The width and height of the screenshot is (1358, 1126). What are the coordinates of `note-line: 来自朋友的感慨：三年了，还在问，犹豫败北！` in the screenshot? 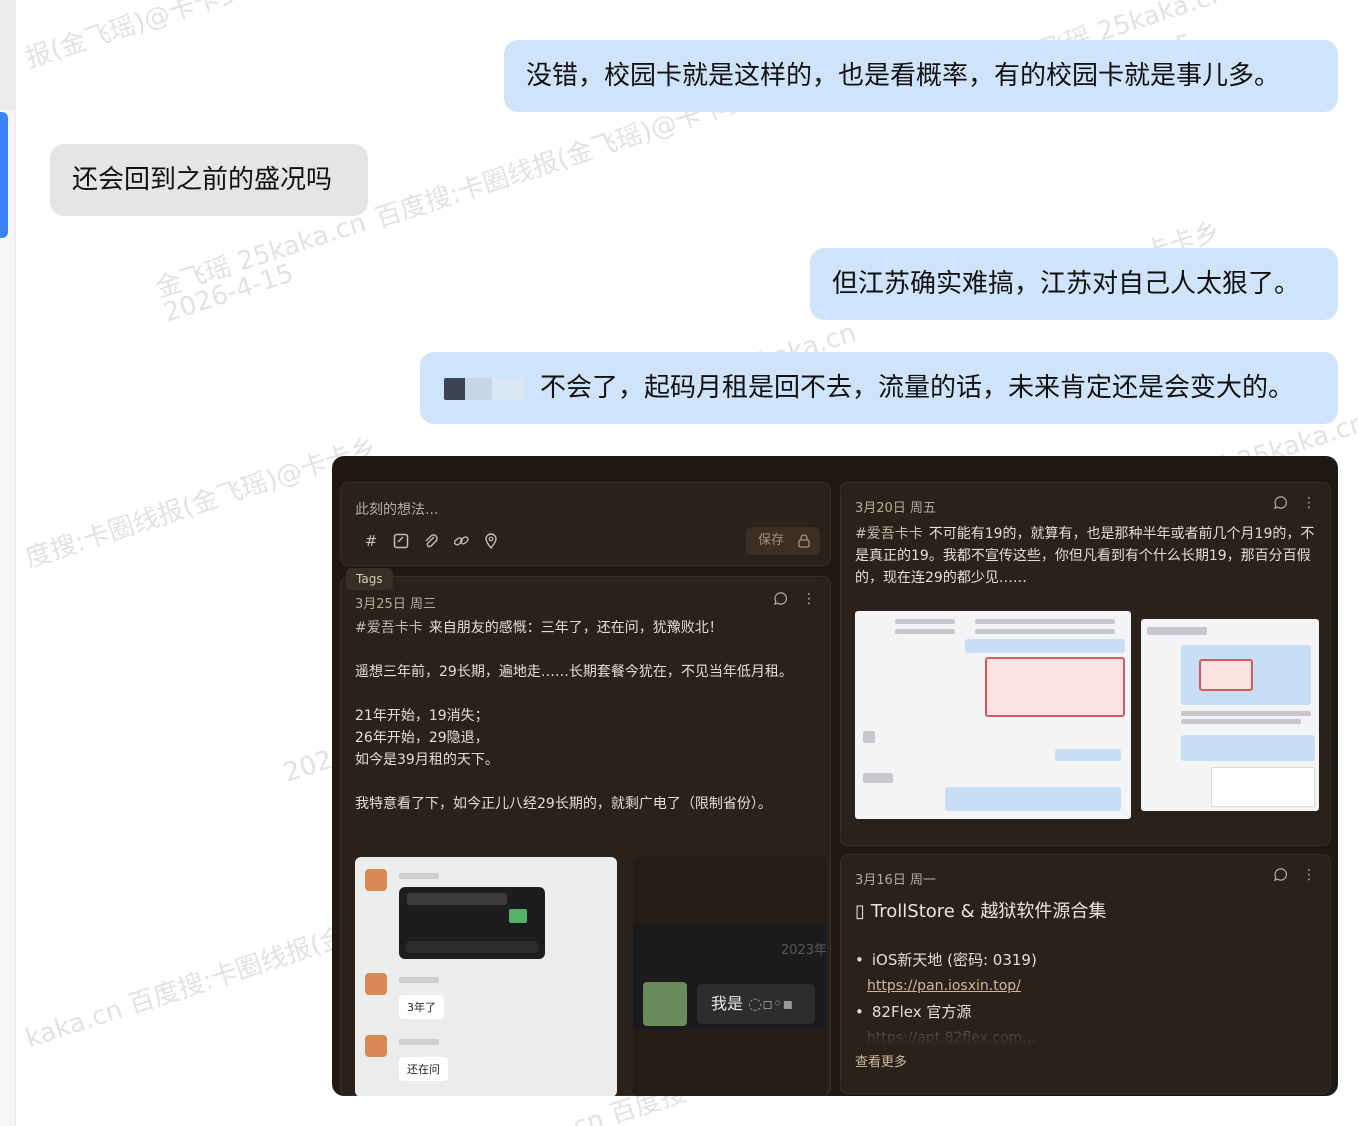 It's located at (575, 628).